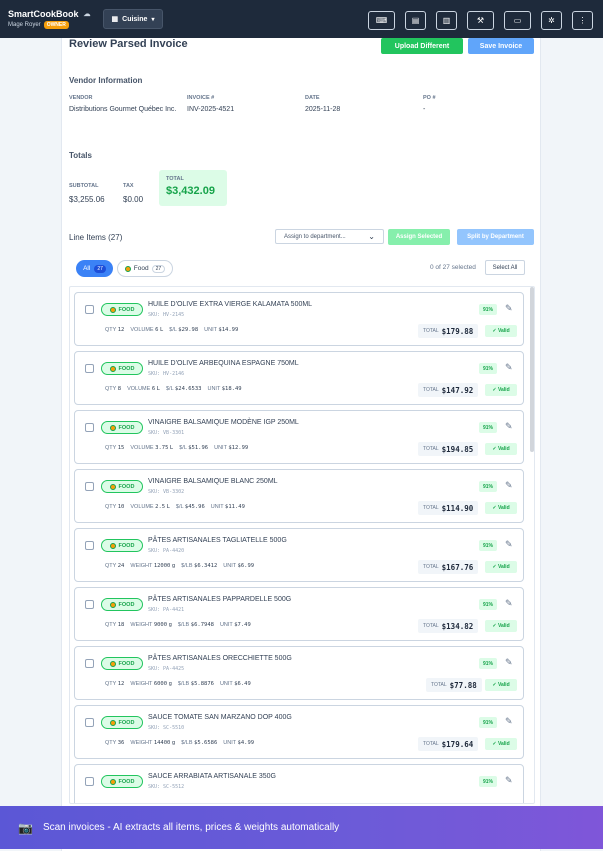 The image size is (603, 851). I want to click on department-label: Cuisine, so click(135, 19).